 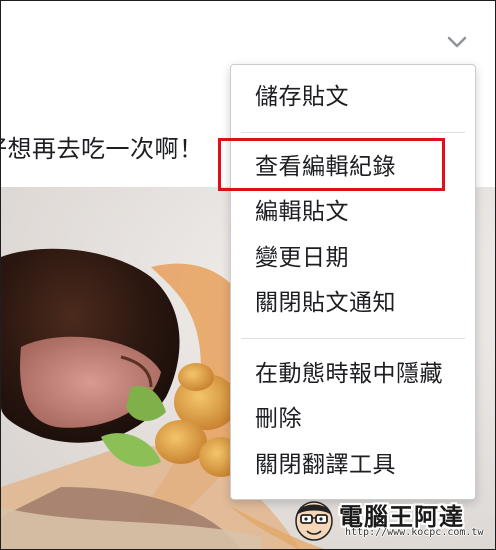 I want to click on cartoon-mascot-icon, so click(x=314, y=521).